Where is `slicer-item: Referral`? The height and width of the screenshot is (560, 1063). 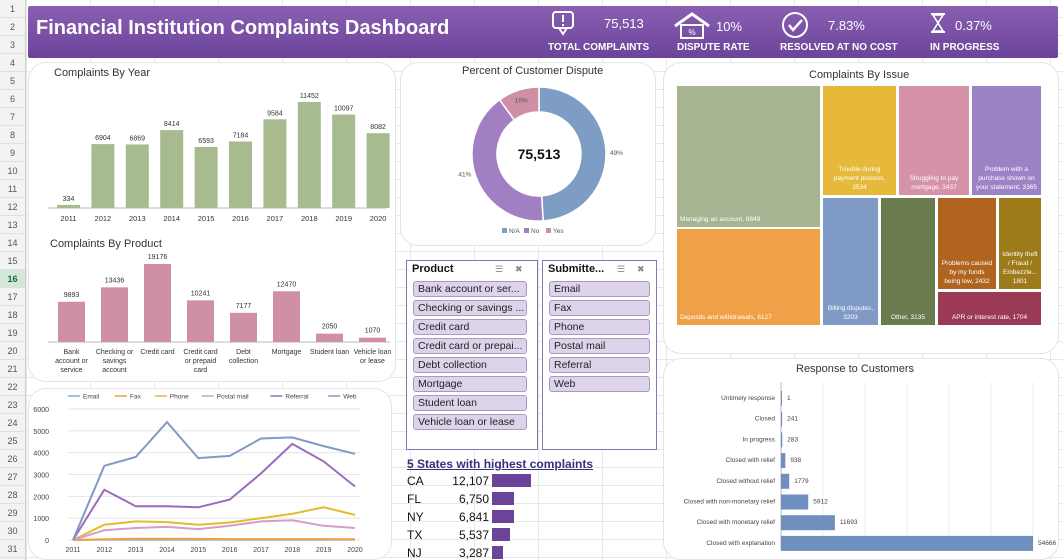
slicer-item: Referral is located at coordinates (599, 365).